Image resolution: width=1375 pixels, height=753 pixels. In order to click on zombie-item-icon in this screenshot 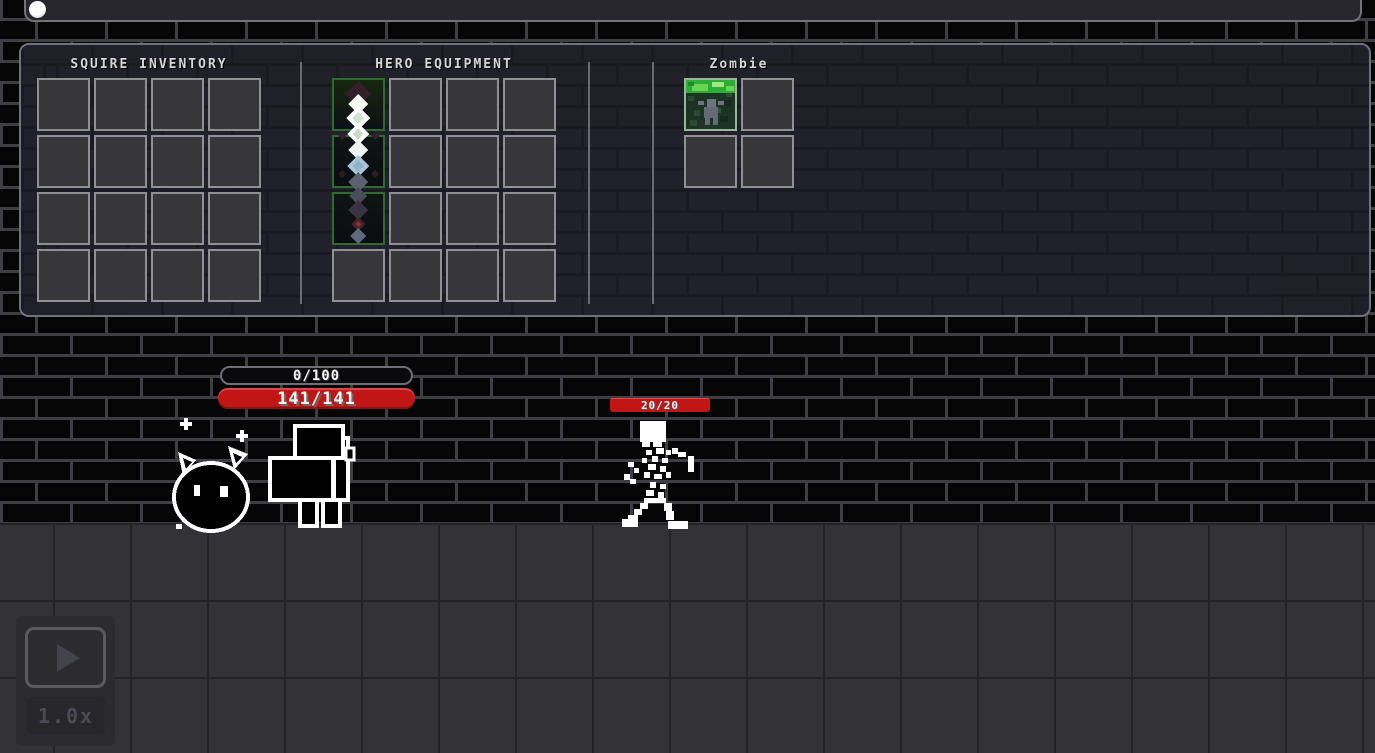, I will do `click(712, 106)`.